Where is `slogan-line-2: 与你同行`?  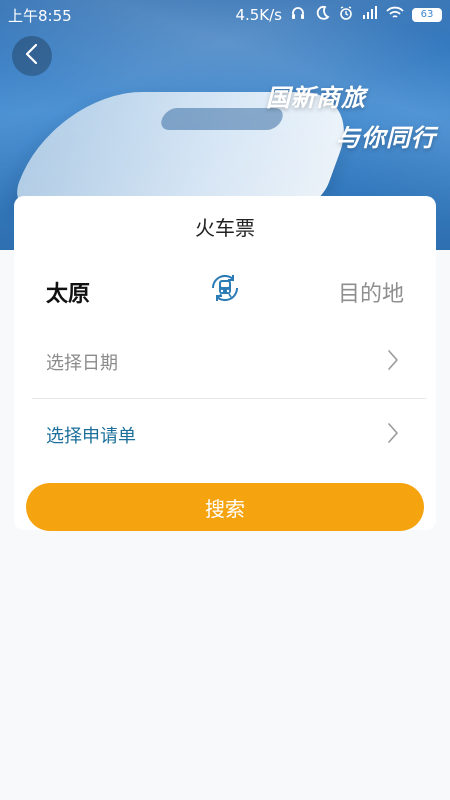
slogan-line-2: 与你同行 is located at coordinates (386, 138).